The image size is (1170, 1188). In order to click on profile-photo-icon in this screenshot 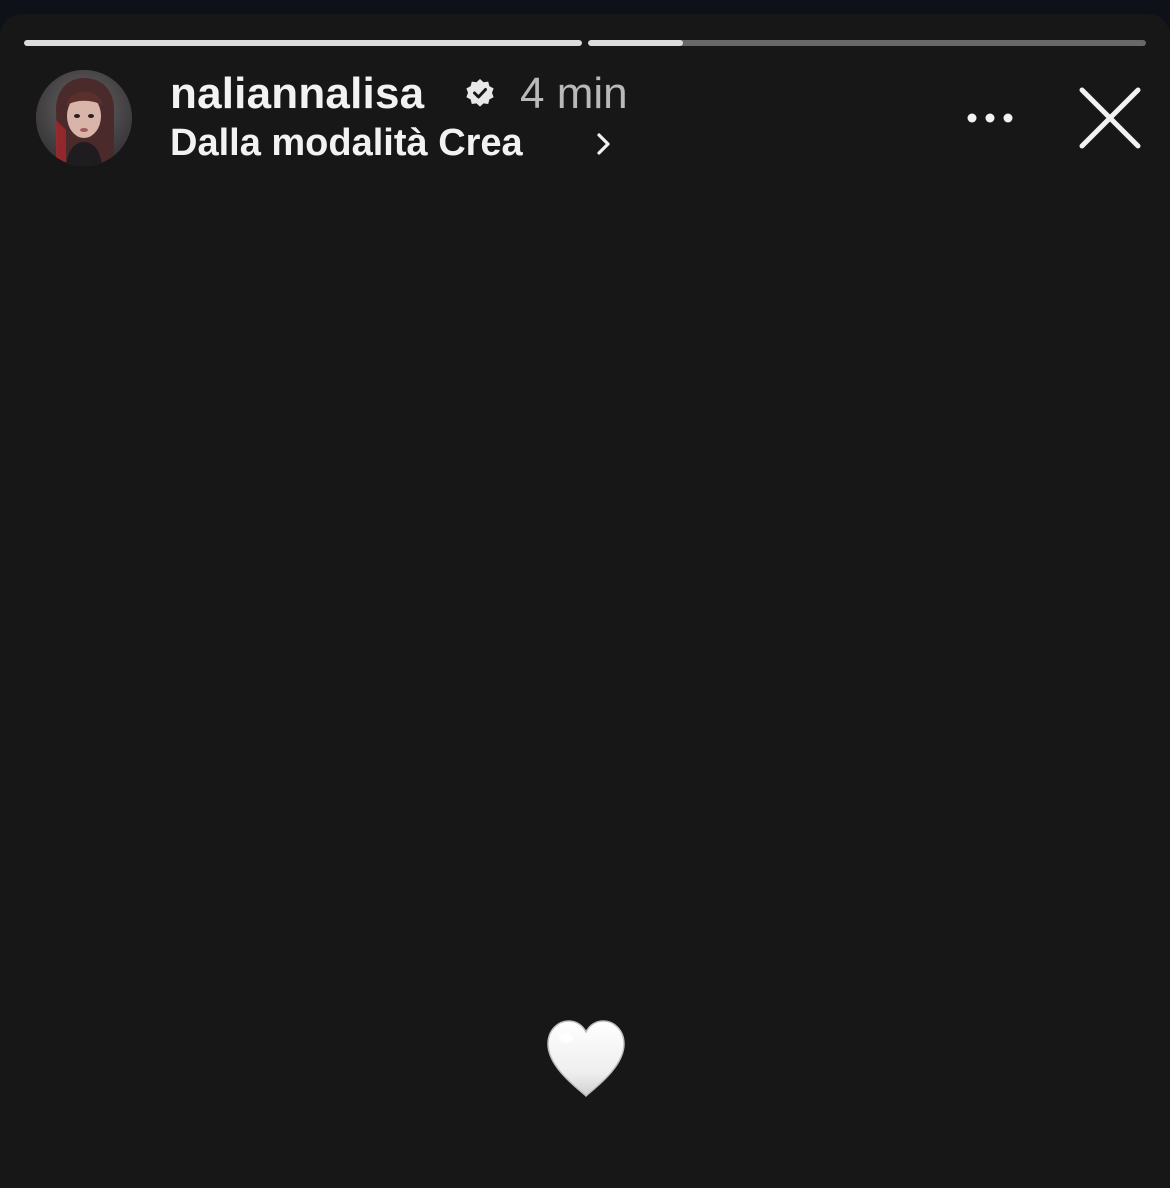, I will do `click(84, 118)`.